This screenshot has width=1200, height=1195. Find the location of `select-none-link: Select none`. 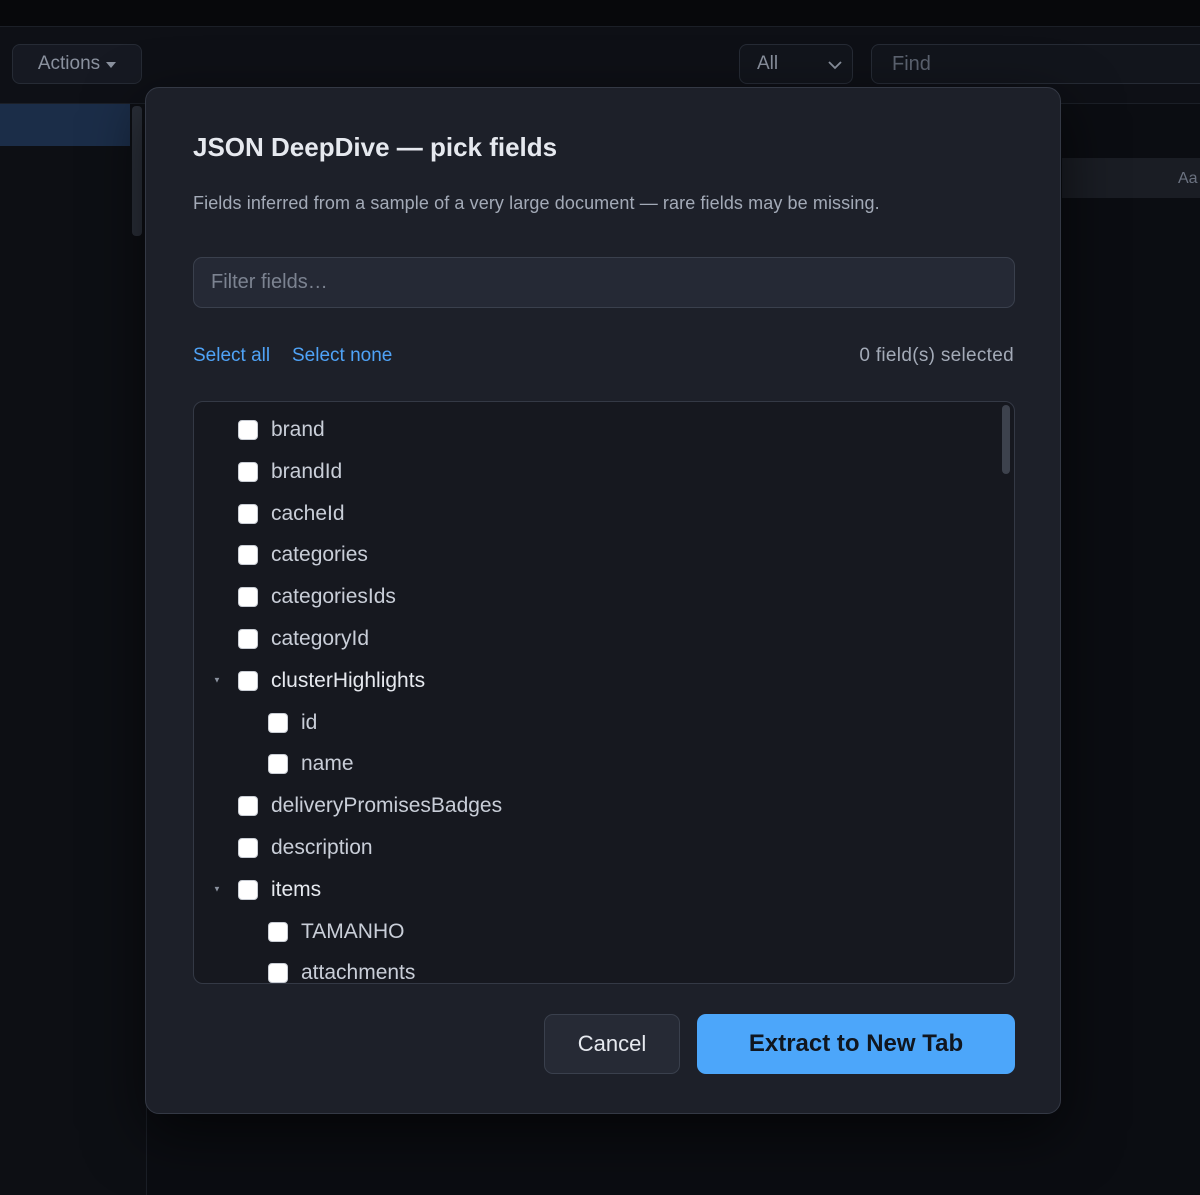

select-none-link: Select none is located at coordinates (342, 356).